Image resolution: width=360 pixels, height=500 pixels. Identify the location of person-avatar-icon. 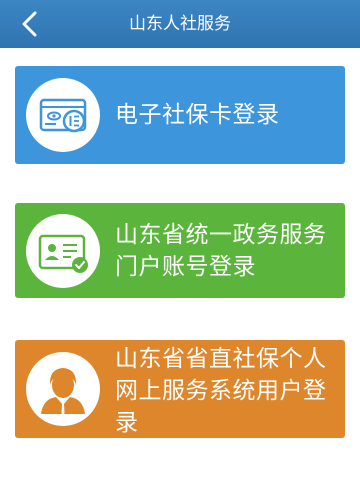
(63, 391).